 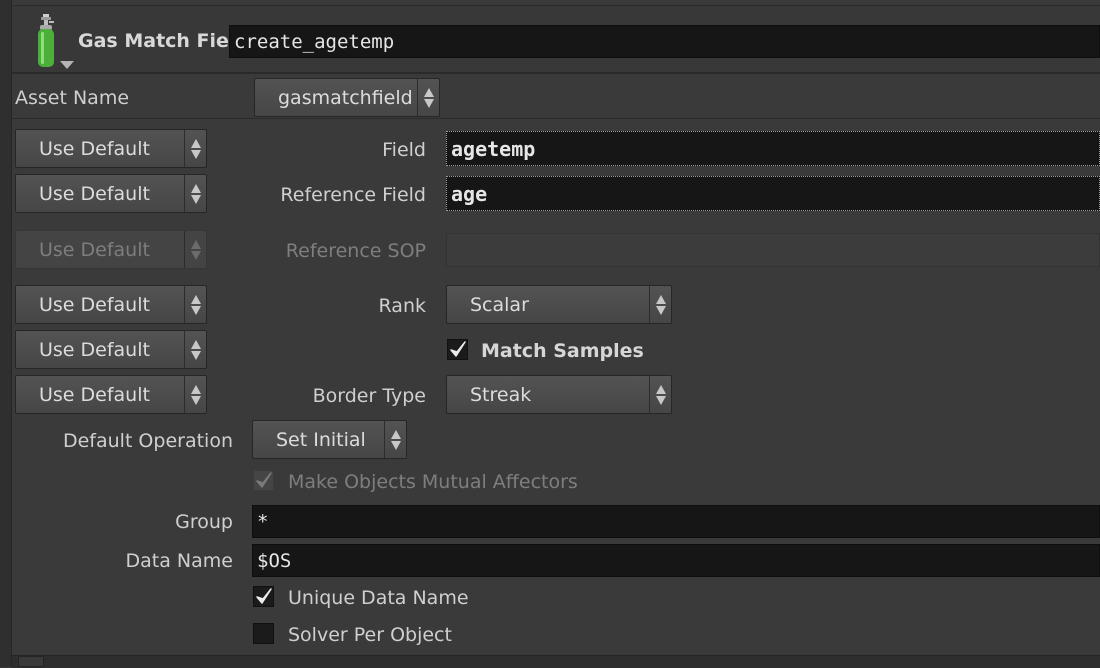 I want to click on group-label: Group, so click(x=204, y=522).